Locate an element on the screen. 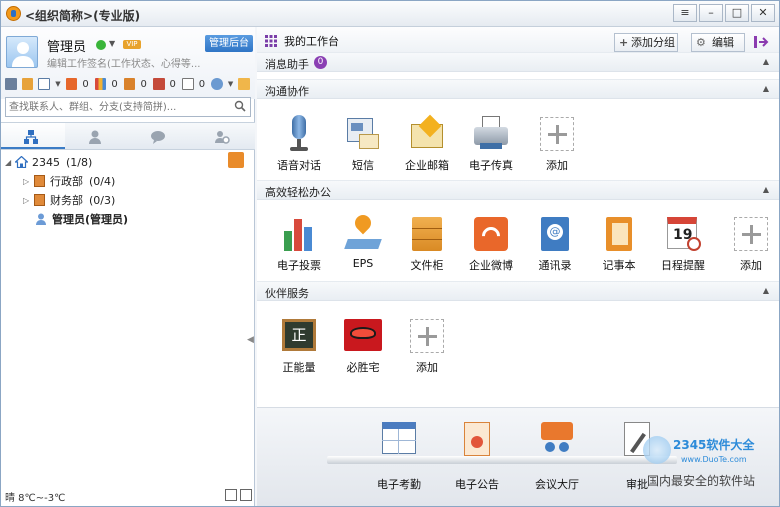  grid-icon is located at coordinates (271, 41).